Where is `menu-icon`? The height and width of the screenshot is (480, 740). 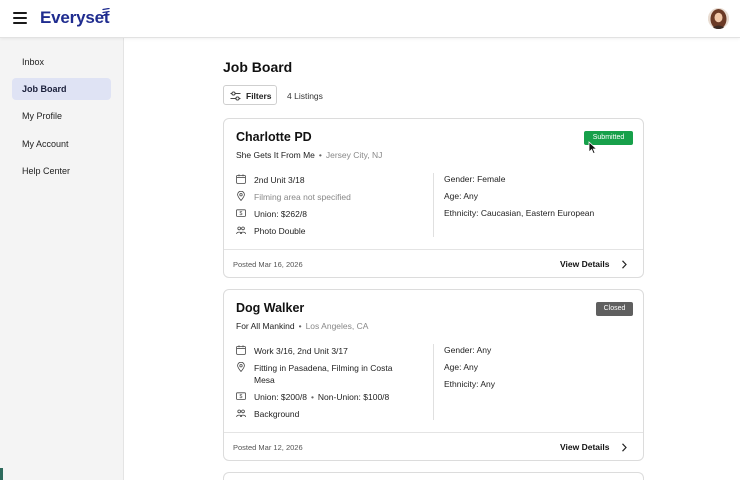 menu-icon is located at coordinates (20, 18).